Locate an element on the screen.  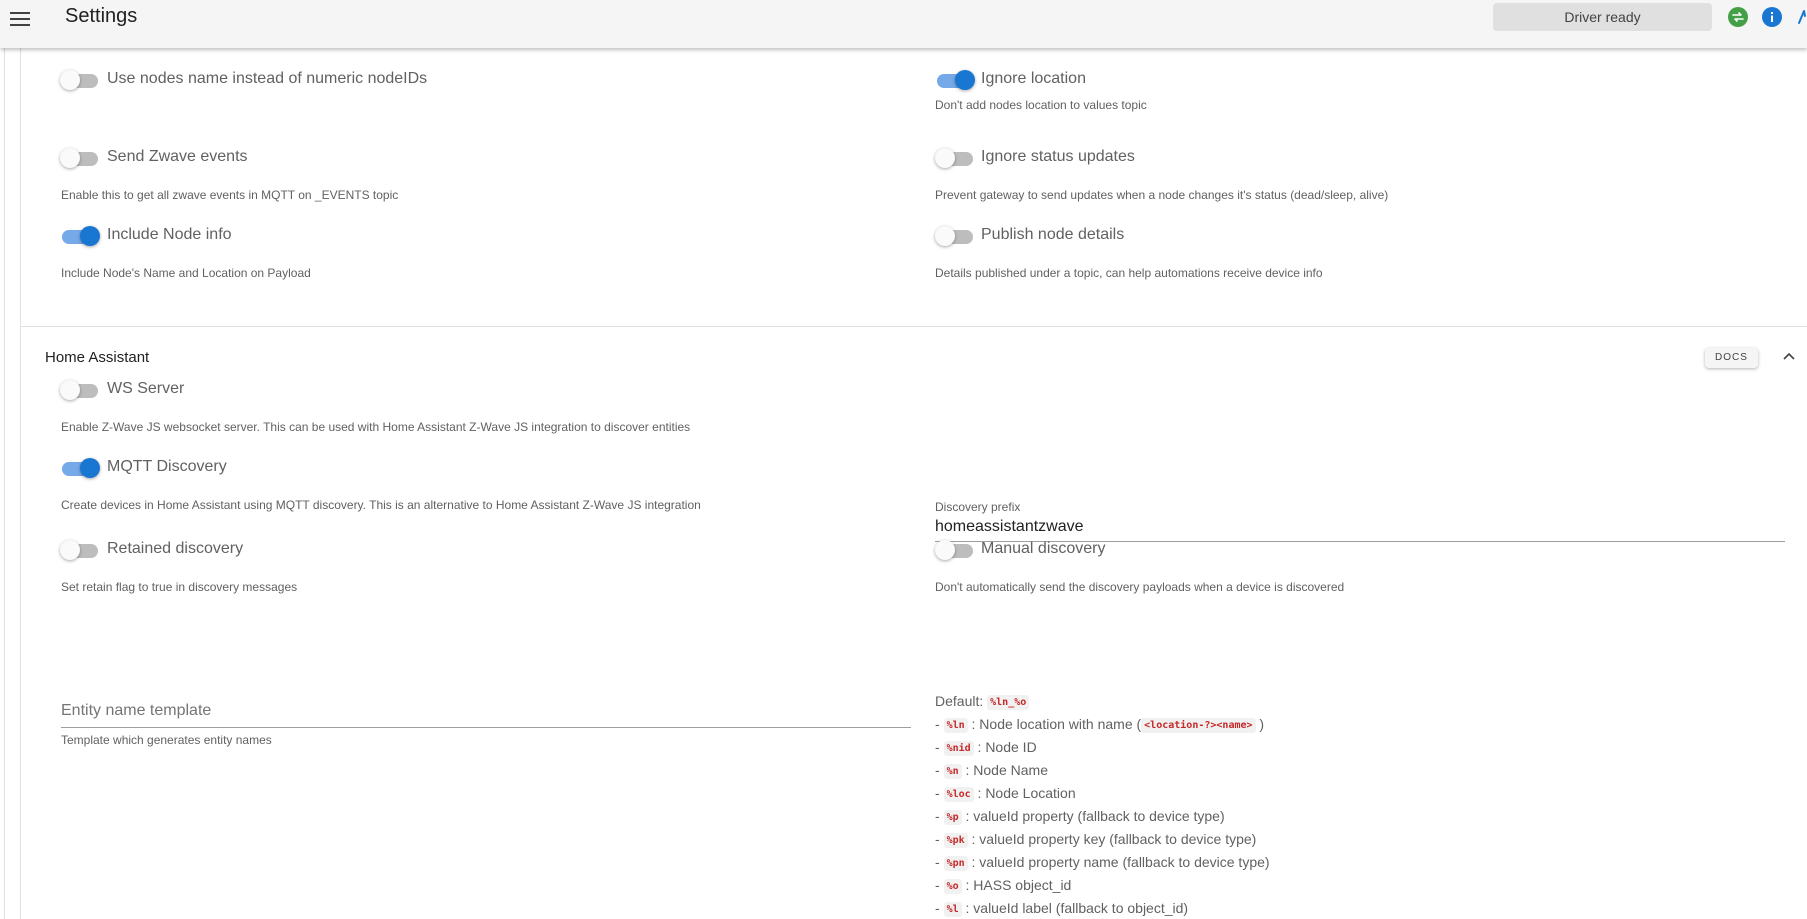
entity-name-template-input is located at coordinates (486, 711).